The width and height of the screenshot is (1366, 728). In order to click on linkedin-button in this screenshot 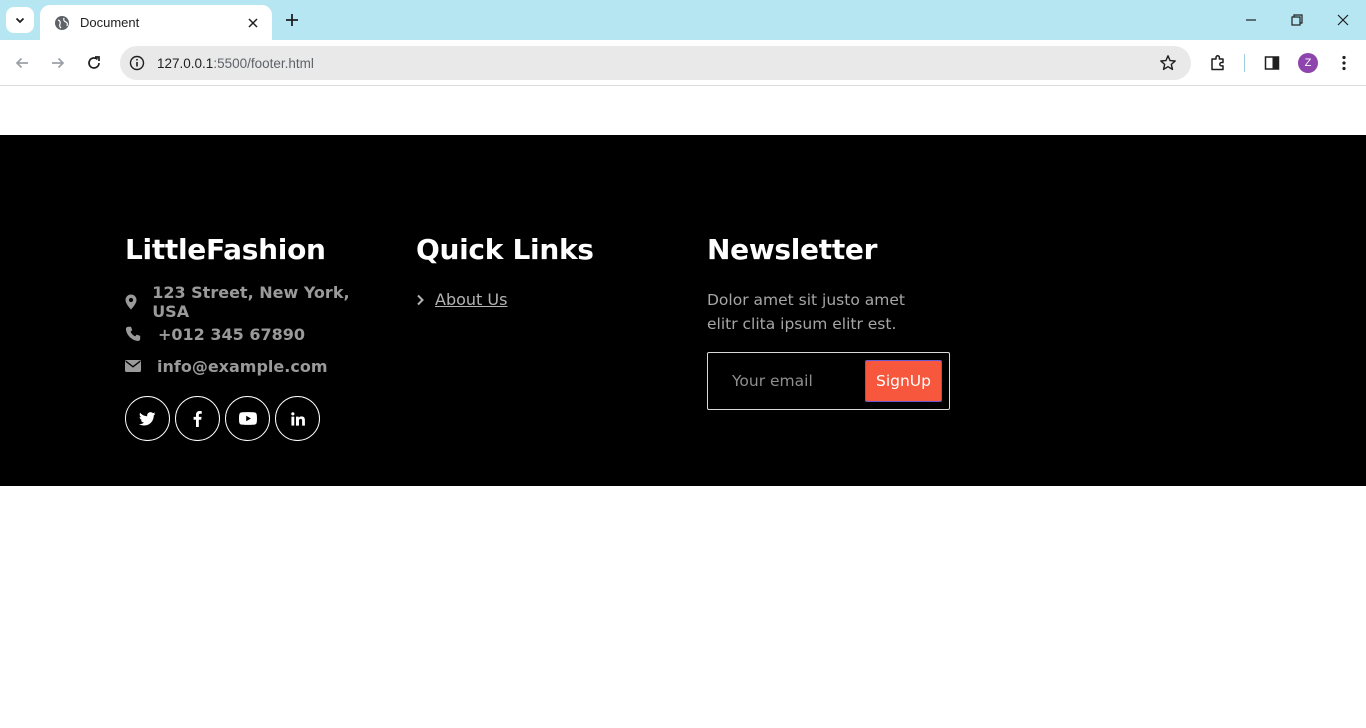, I will do `click(297, 418)`.